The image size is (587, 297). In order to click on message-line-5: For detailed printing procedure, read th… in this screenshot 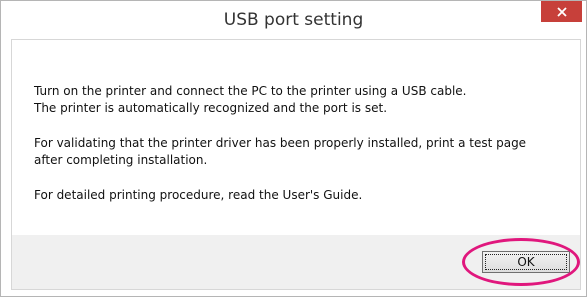, I will do `click(198, 195)`.